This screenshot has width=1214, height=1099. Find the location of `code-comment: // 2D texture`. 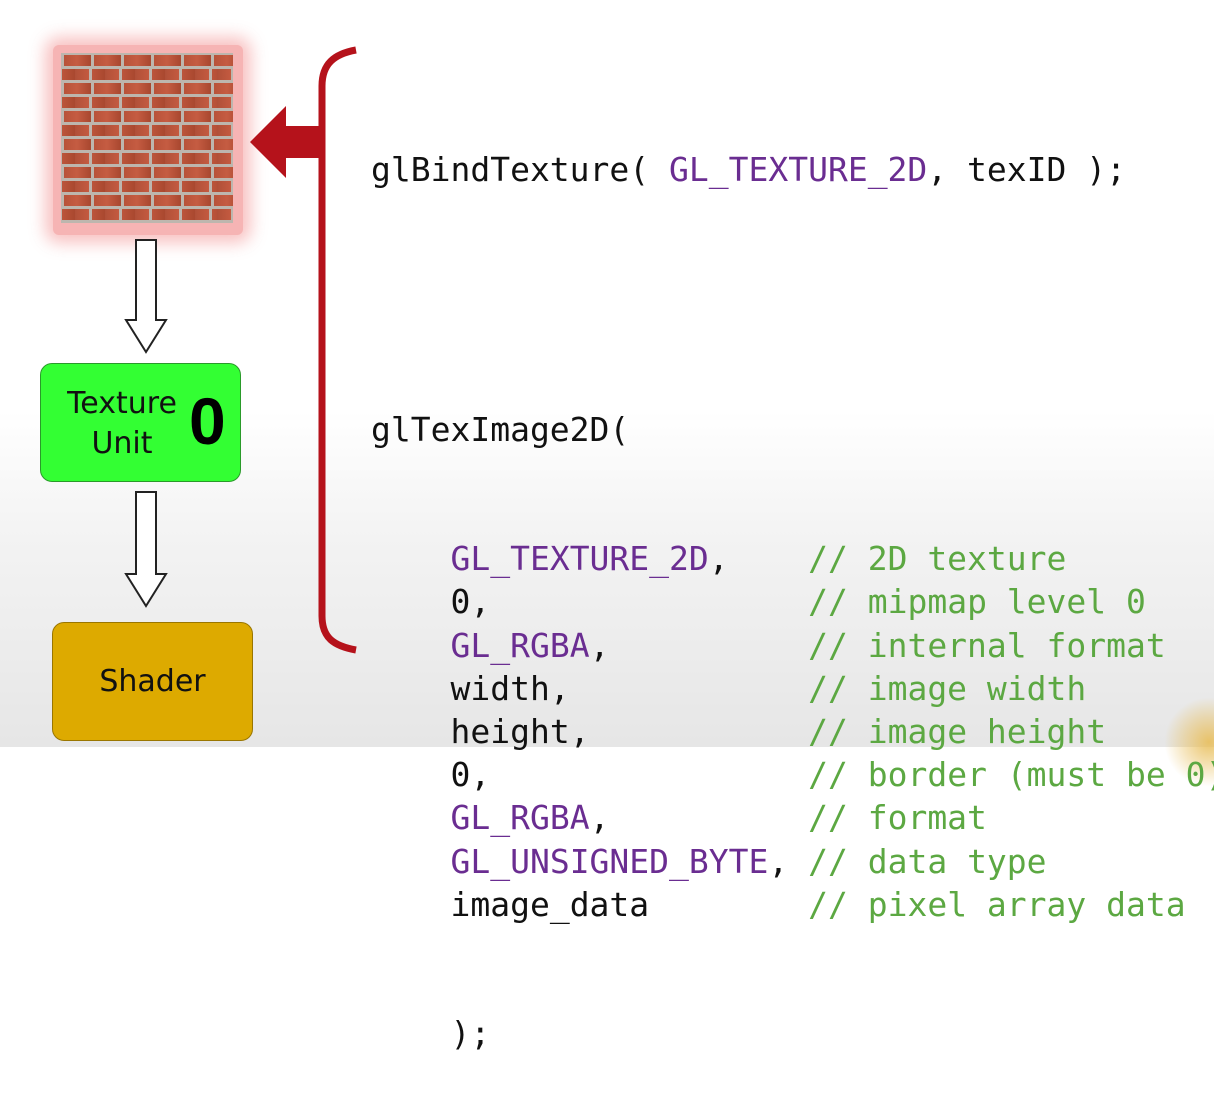

code-comment: // 2D texture is located at coordinates (937, 559).